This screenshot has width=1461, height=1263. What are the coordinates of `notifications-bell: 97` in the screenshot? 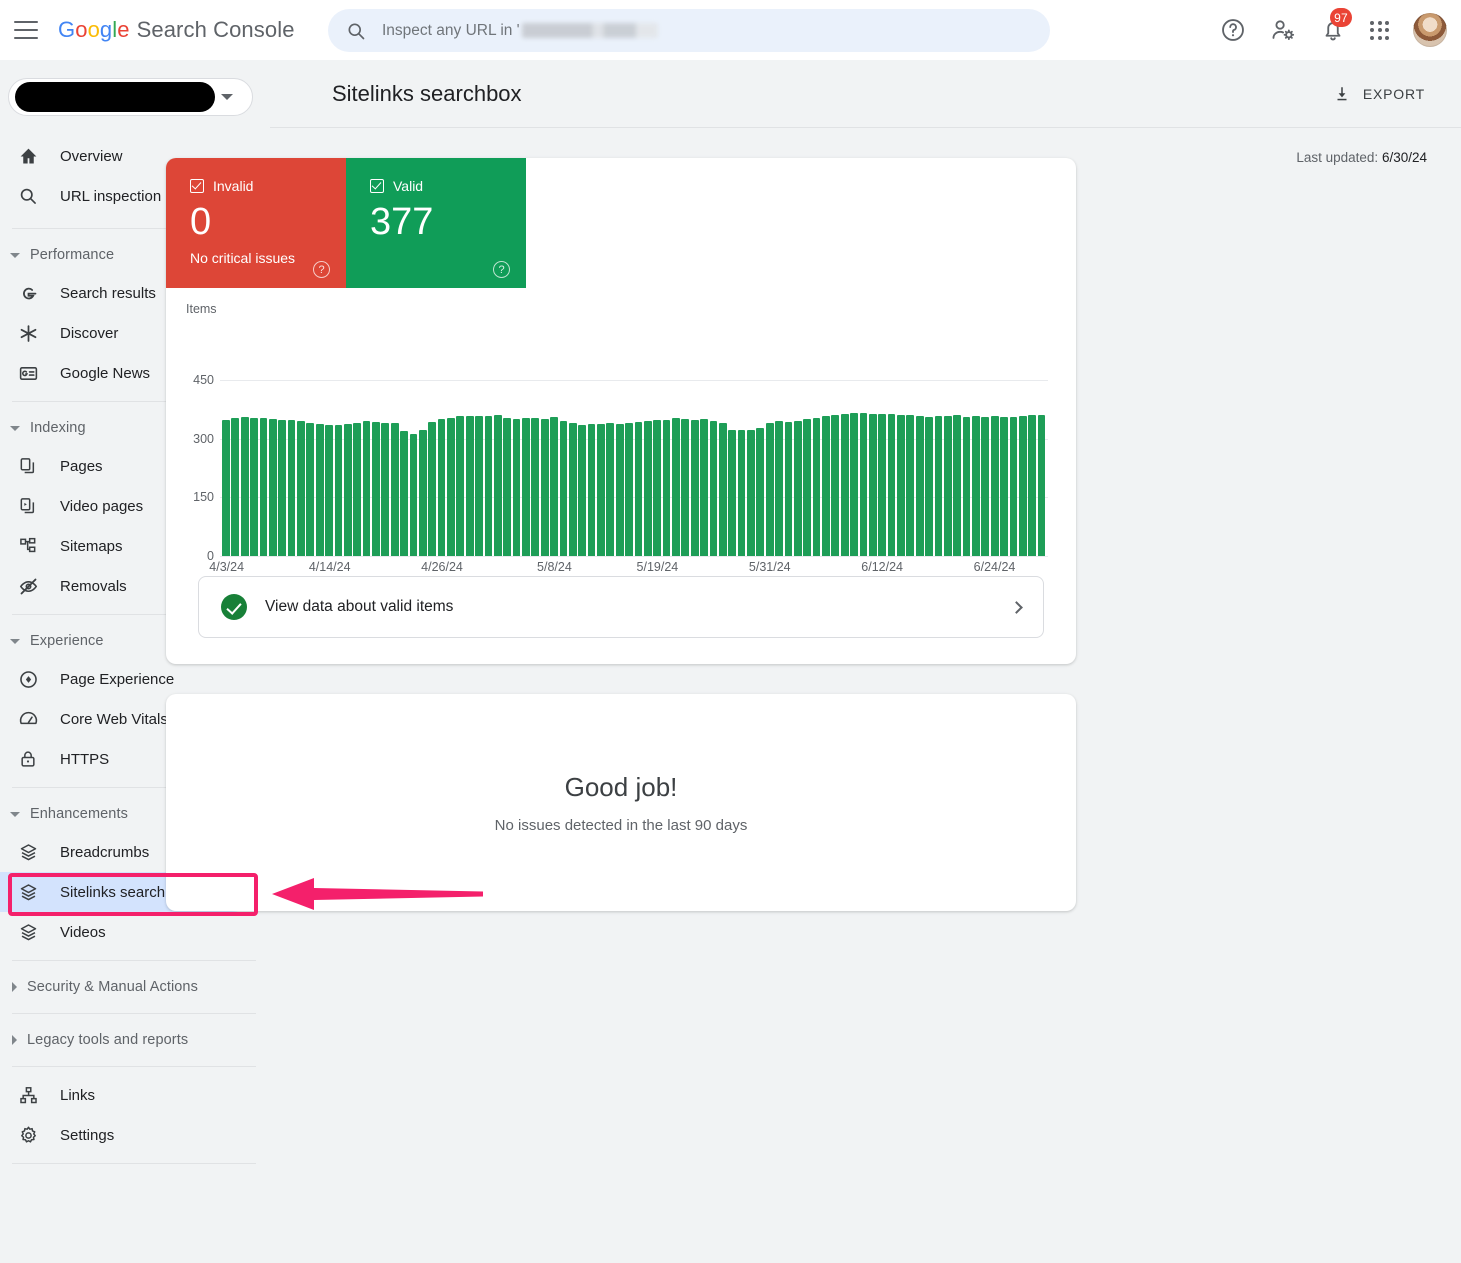 It's located at (1336, 25).